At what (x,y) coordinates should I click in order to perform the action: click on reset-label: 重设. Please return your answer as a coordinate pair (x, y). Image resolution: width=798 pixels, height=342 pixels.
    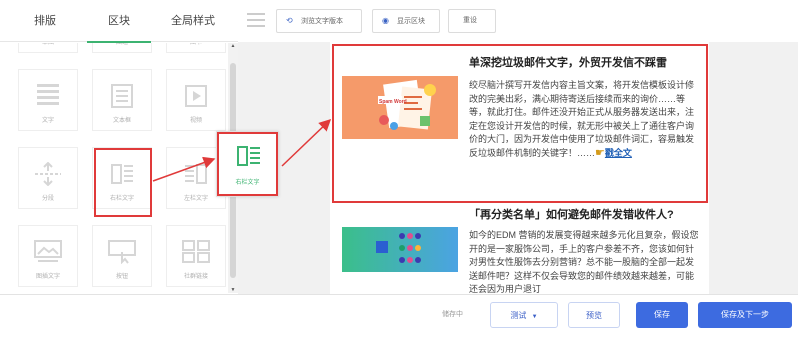
    Looking at the image, I should click on (470, 20).